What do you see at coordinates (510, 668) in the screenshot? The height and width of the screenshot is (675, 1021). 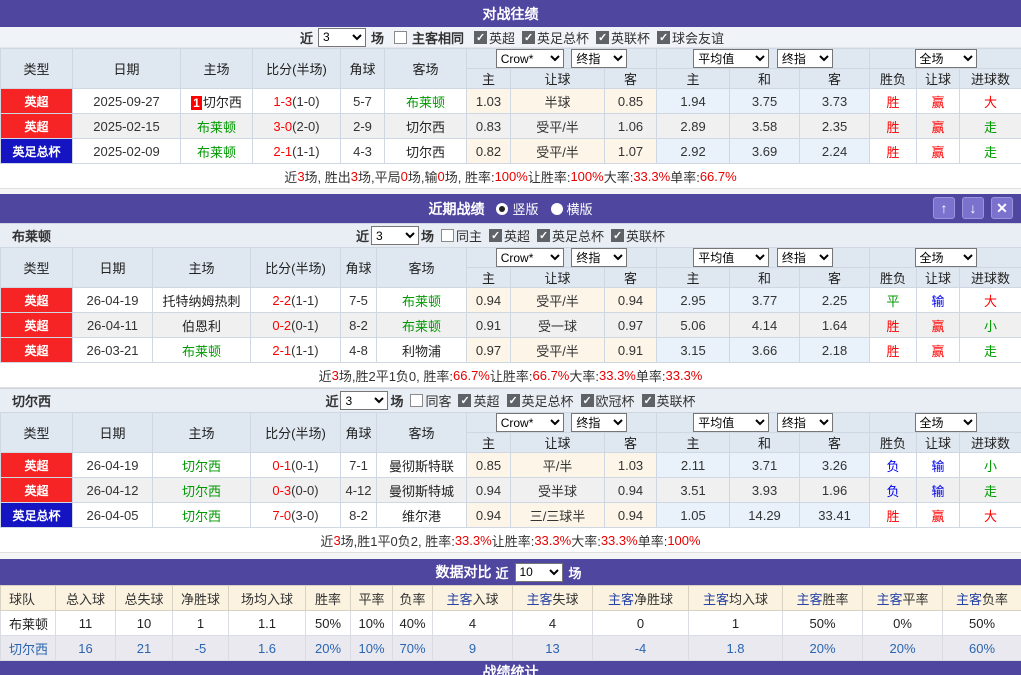 I see `next-section-header: 战绩统计` at bounding box center [510, 668].